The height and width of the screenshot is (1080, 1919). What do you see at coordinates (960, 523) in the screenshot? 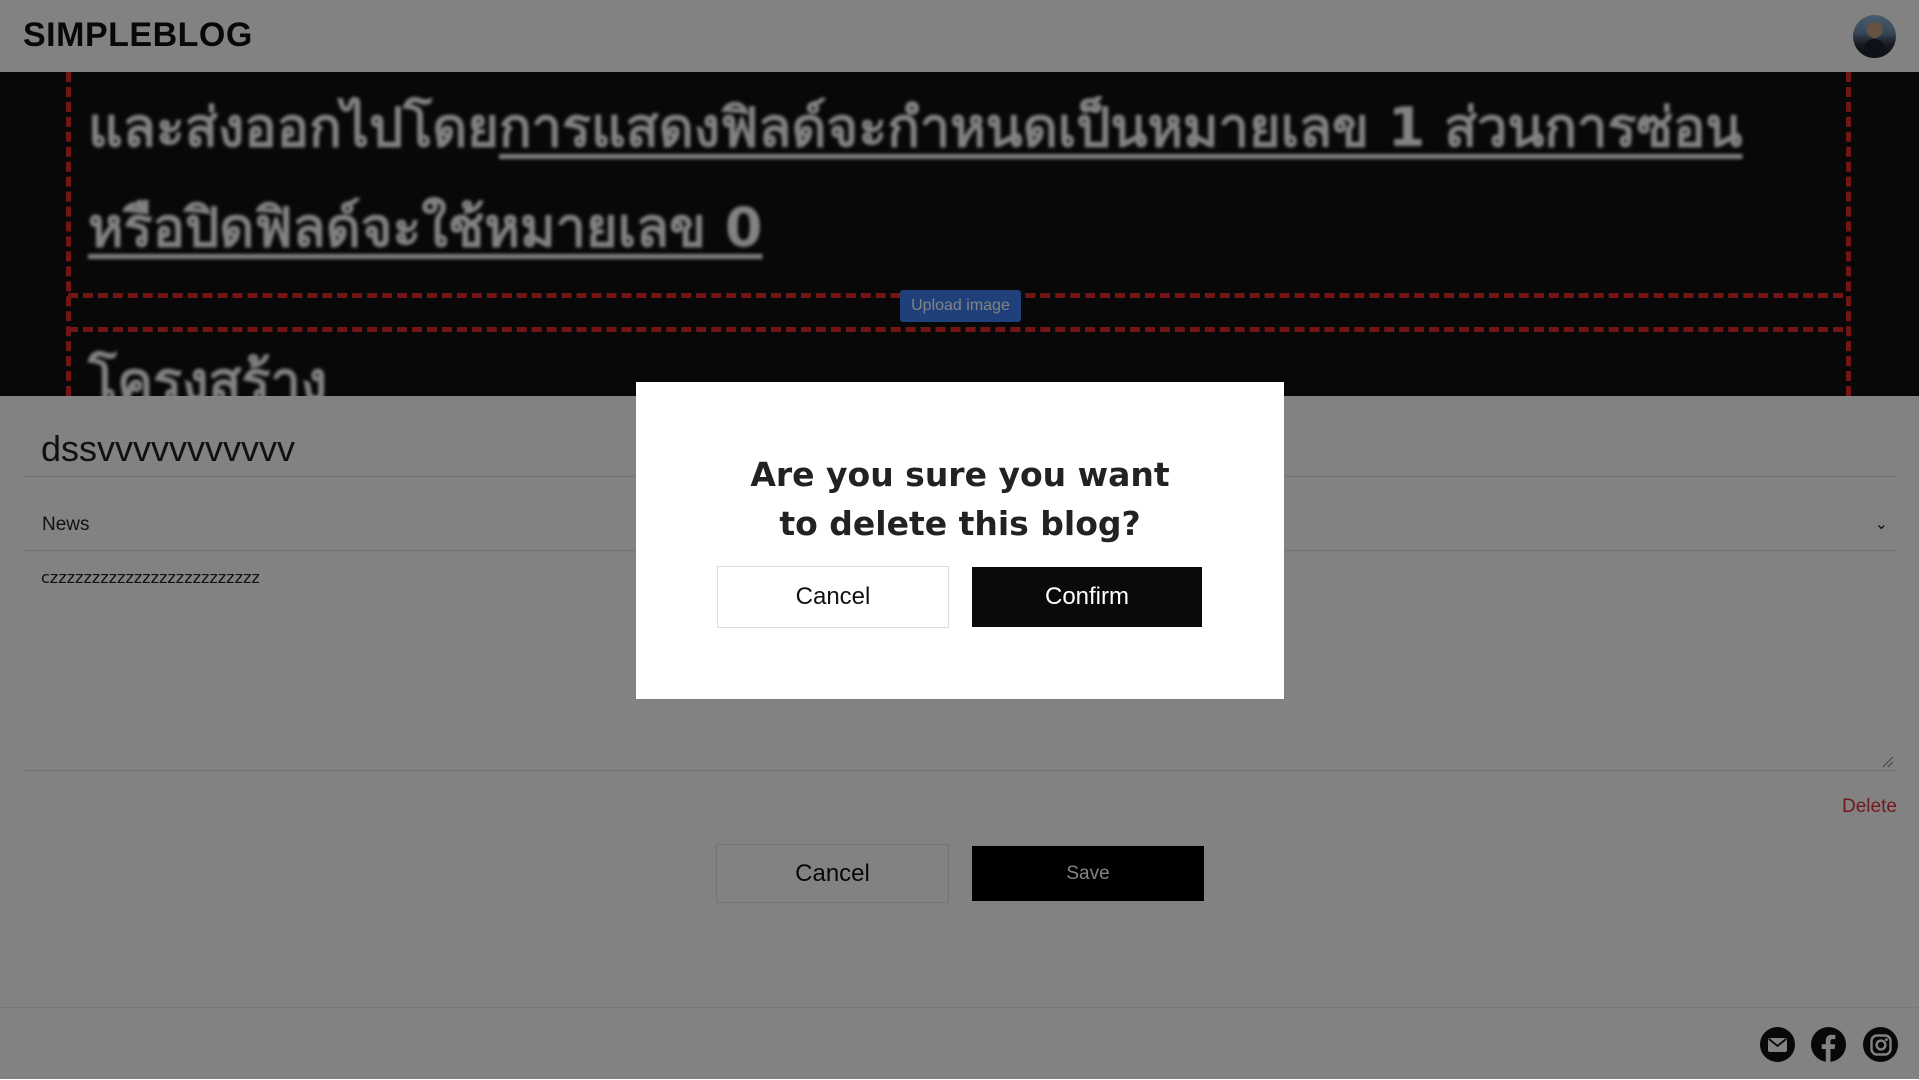
I see `dialog-title-line-2: to delete this blog?` at bounding box center [960, 523].